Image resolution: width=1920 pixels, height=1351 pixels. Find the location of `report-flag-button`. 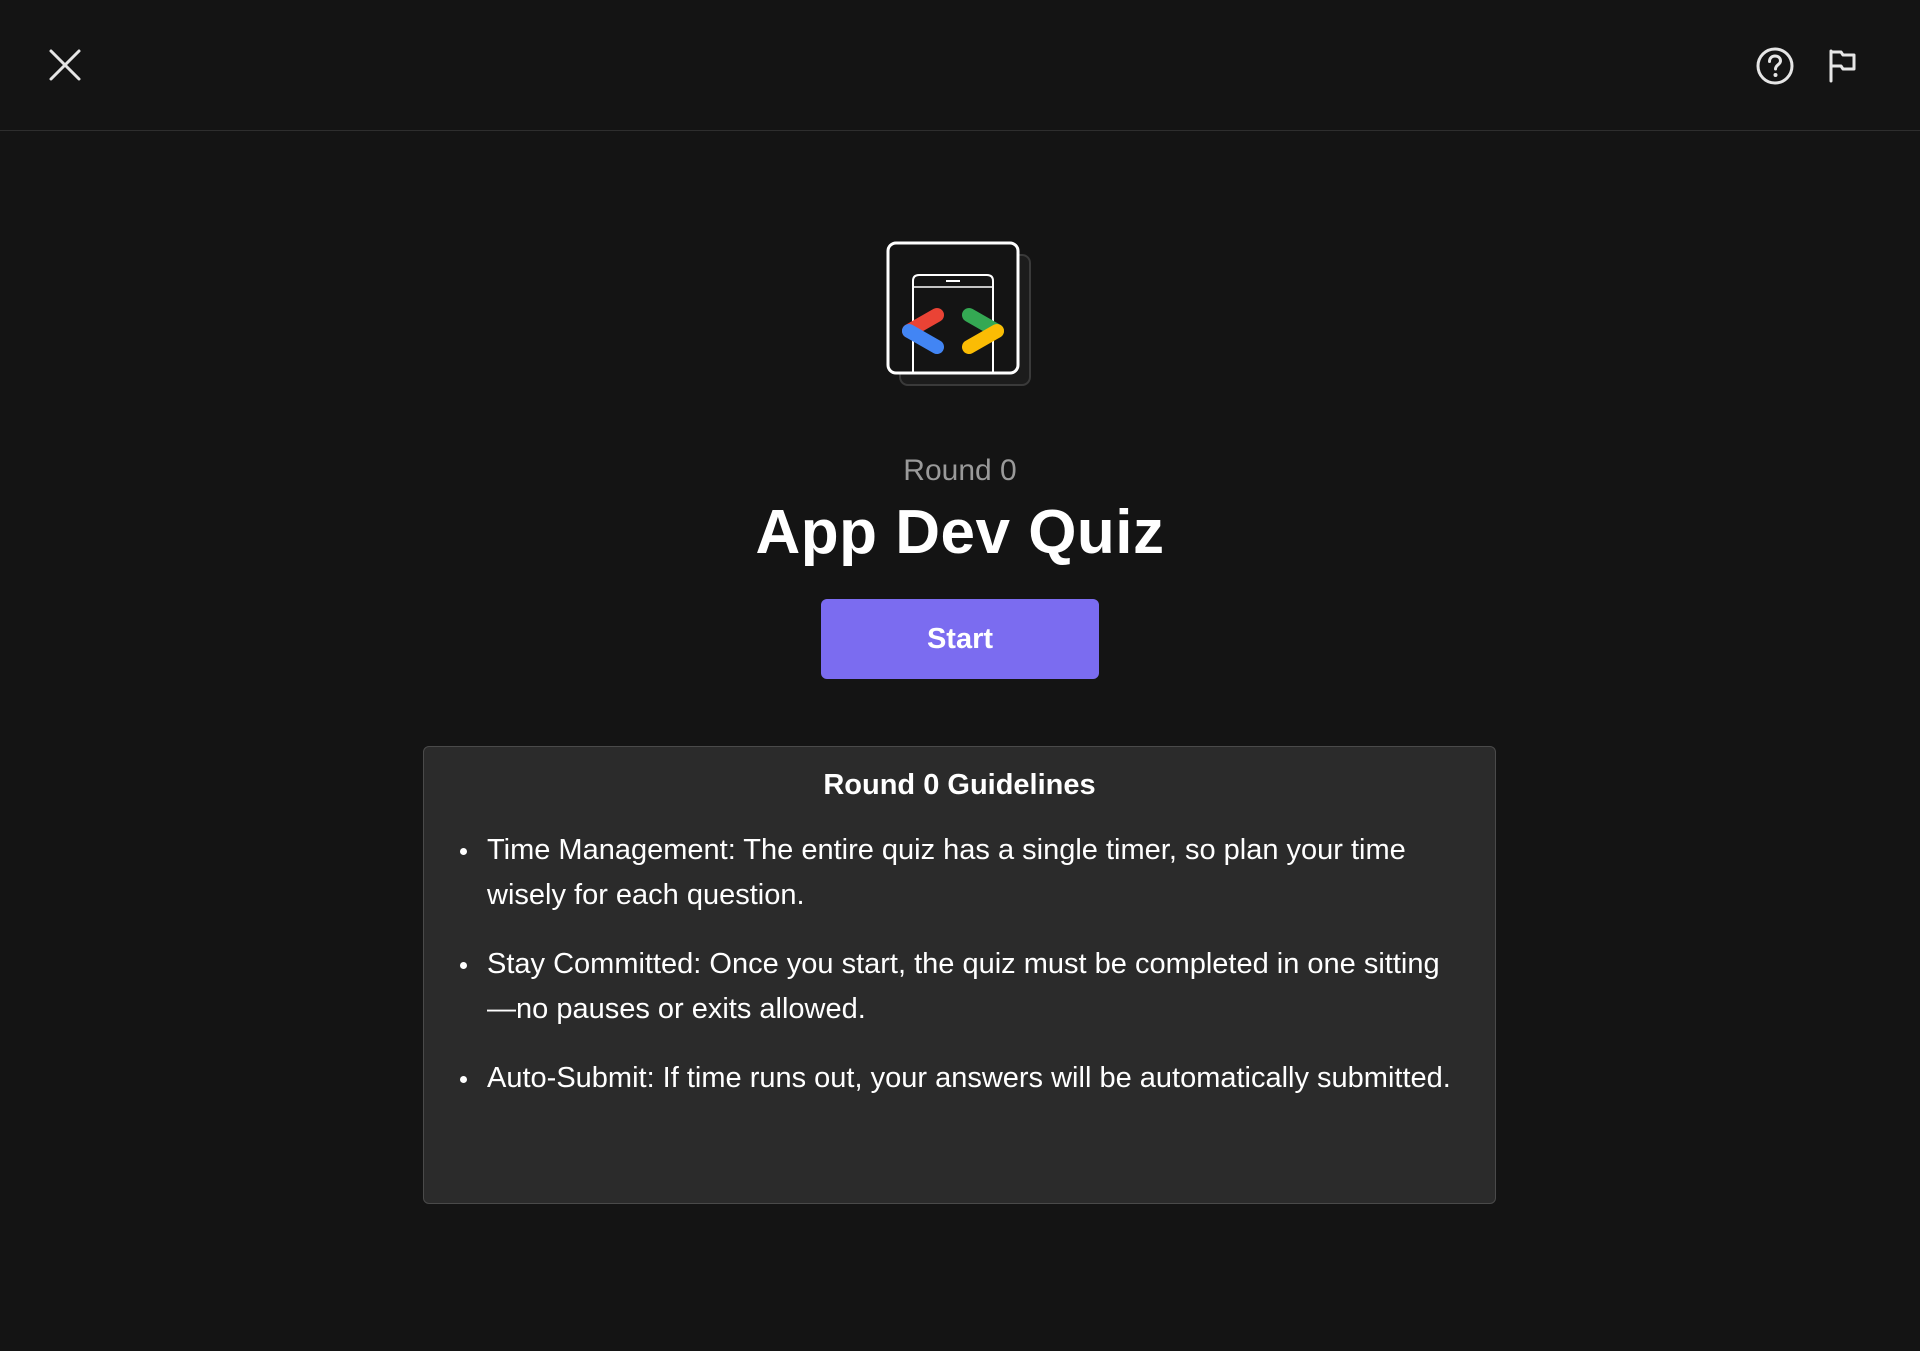

report-flag-button is located at coordinates (1843, 66).